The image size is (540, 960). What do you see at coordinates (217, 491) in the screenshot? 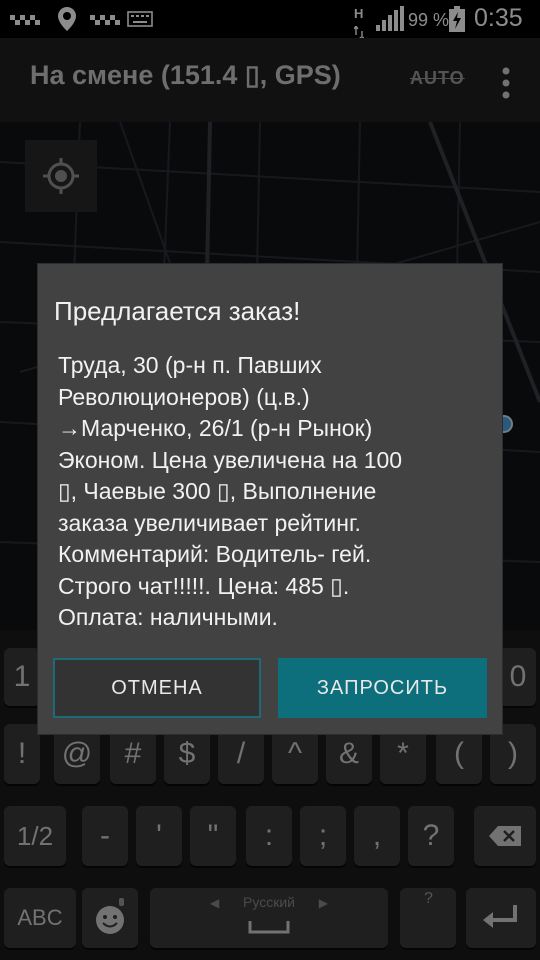
I see `message-line: ▯, Чаевые 300 ▯, Выполнение` at bounding box center [217, 491].